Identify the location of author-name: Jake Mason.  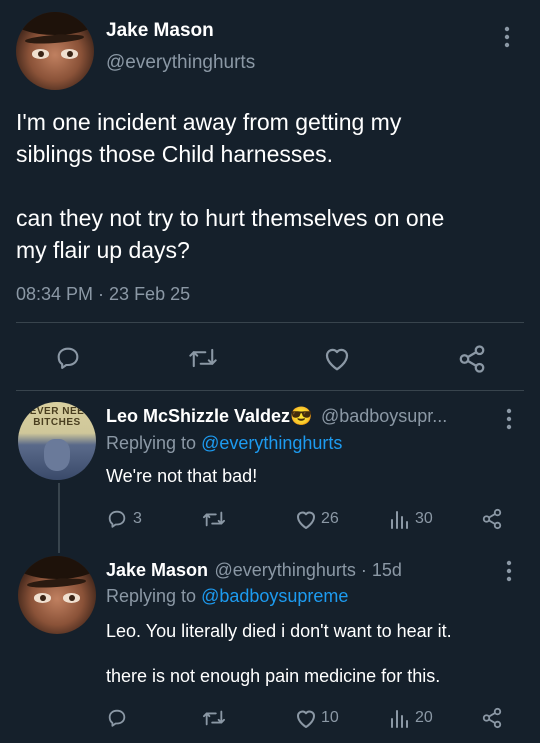
(160, 31).